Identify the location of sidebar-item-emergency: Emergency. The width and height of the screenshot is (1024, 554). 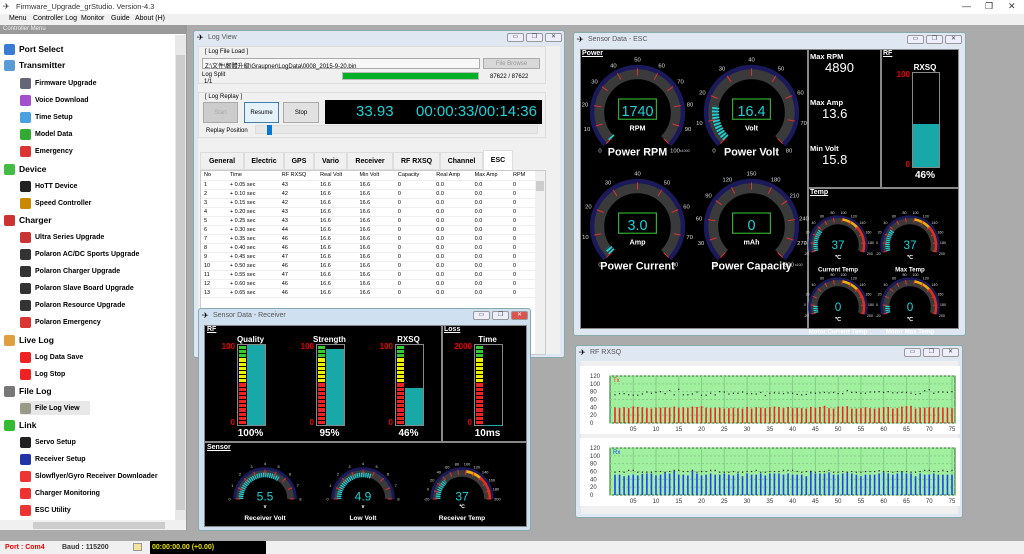
(46, 151).